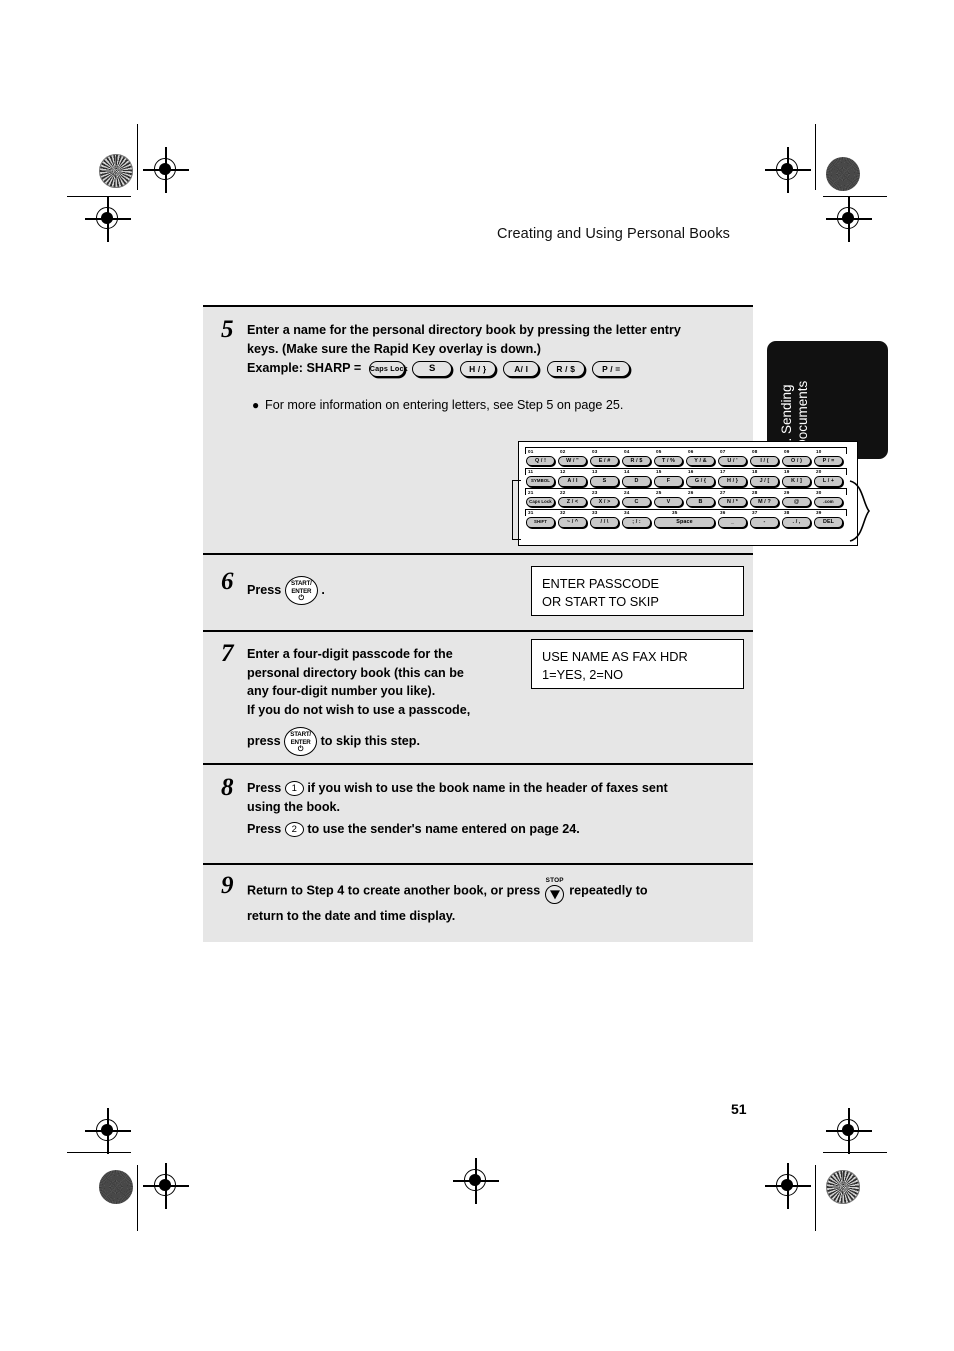 The width and height of the screenshot is (954, 1351). I want to click on overlay-num-18: 18, so click(755, 471).